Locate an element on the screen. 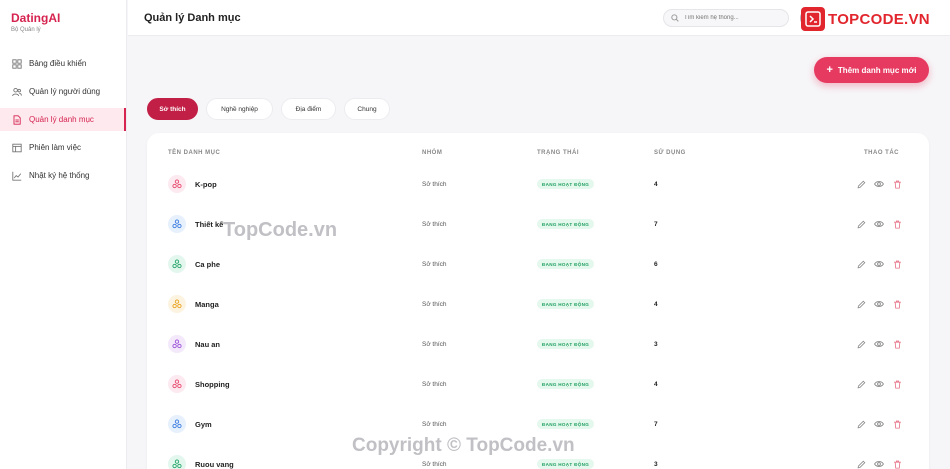 Image resolution: width=950 pixels, height=469 pixels. sidebar-item-label: Quản lý người dùng is located at coordinates (65, 91).